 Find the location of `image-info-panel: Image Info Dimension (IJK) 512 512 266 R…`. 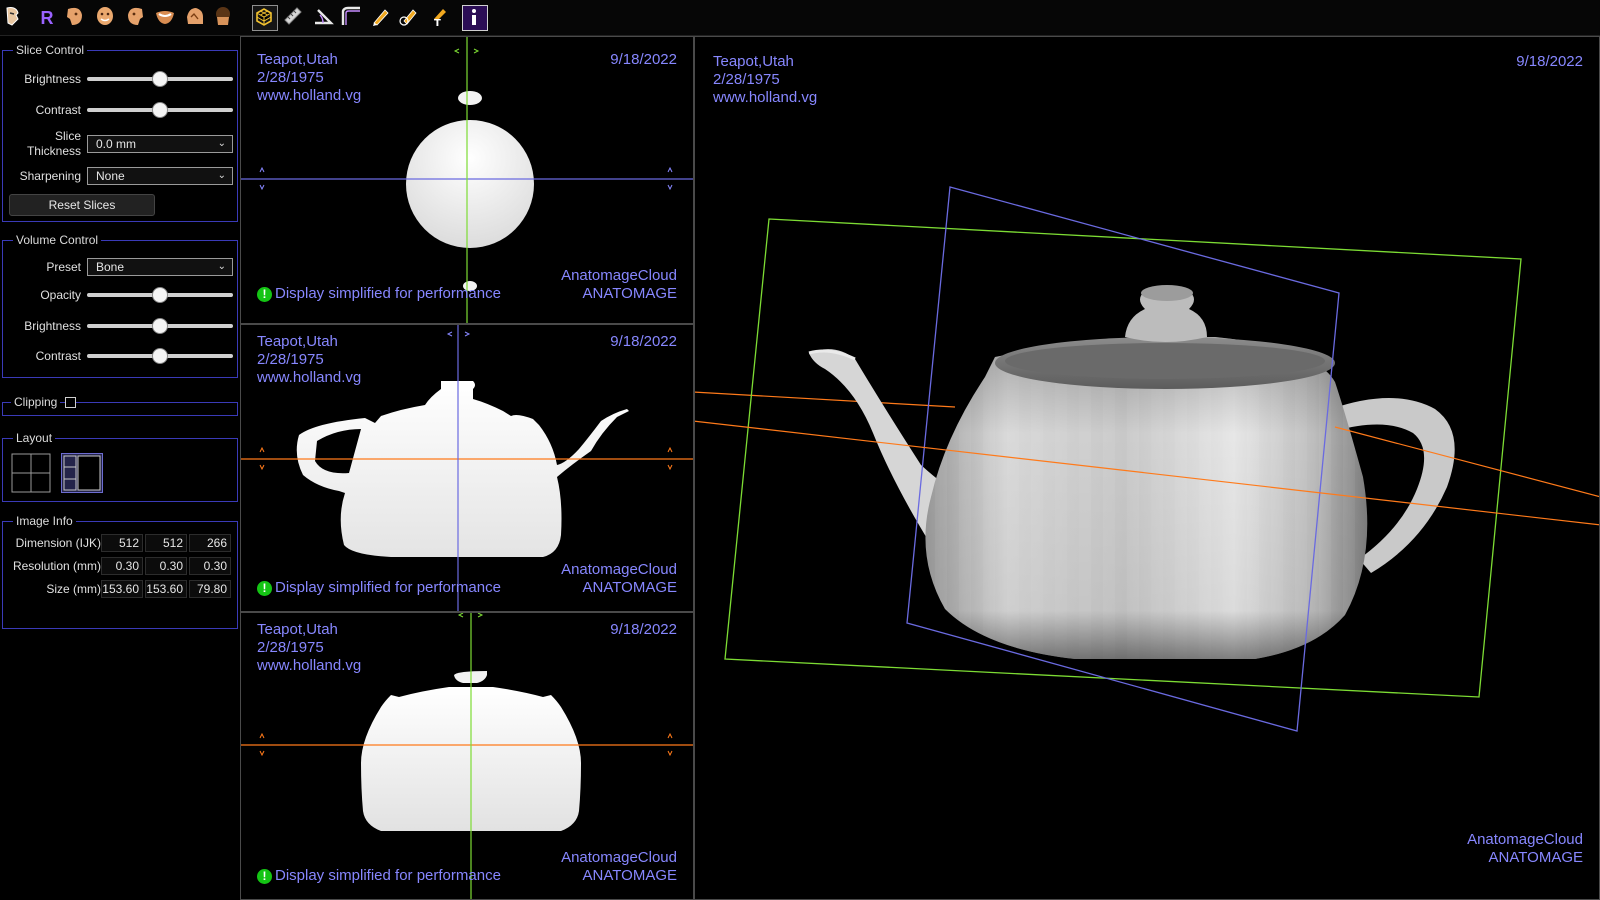

image-info-panel: Image Info Dimension (IJK) 512 512 266 R… is located at coordinates (120, 571).